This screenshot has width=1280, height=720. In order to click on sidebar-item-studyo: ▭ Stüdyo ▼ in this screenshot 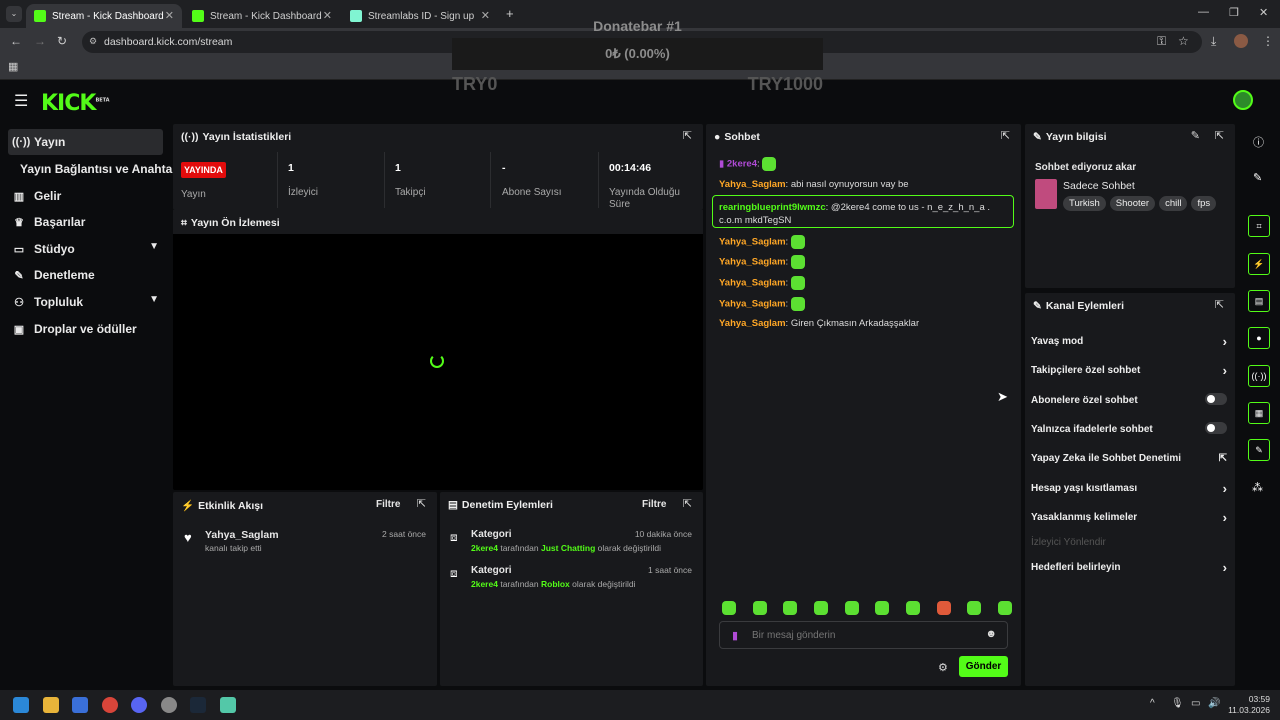, I will do `click(85, 249)`.